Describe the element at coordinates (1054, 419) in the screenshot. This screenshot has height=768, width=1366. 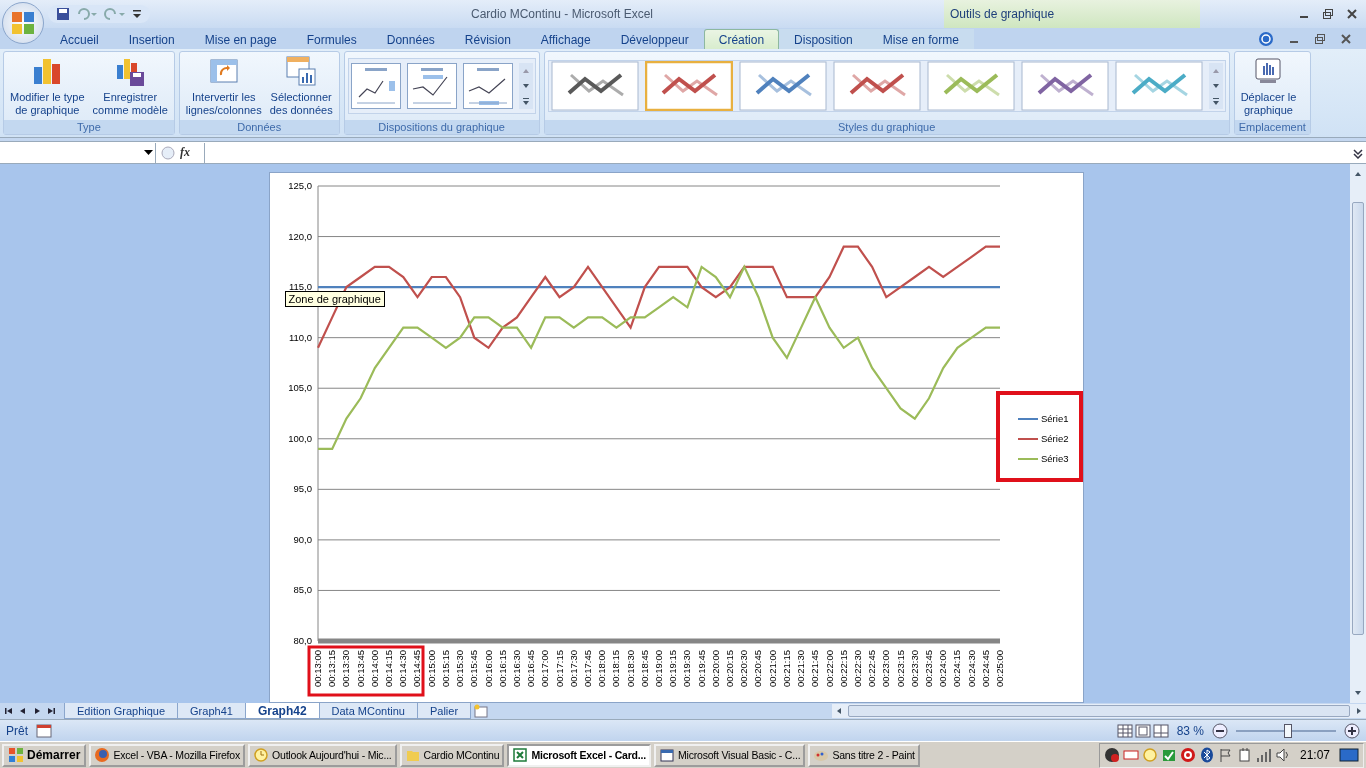
I see `legend-label: Série1` at that location.